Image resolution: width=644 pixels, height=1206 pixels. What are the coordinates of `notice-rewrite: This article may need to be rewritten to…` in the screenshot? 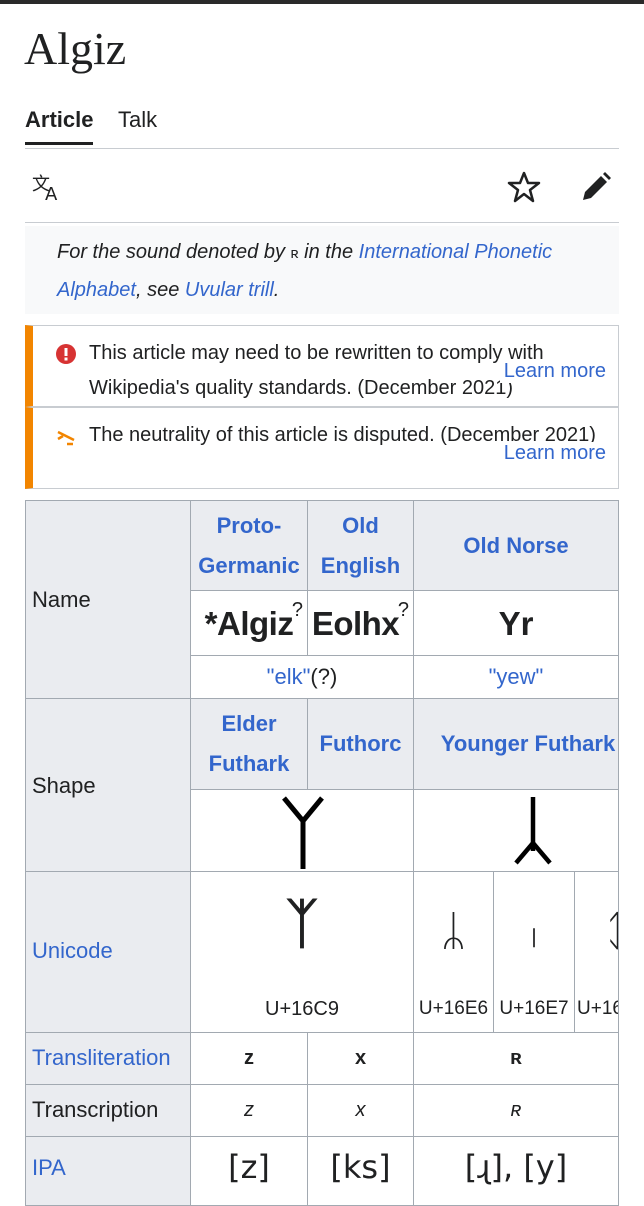 It's located at (322, 366).